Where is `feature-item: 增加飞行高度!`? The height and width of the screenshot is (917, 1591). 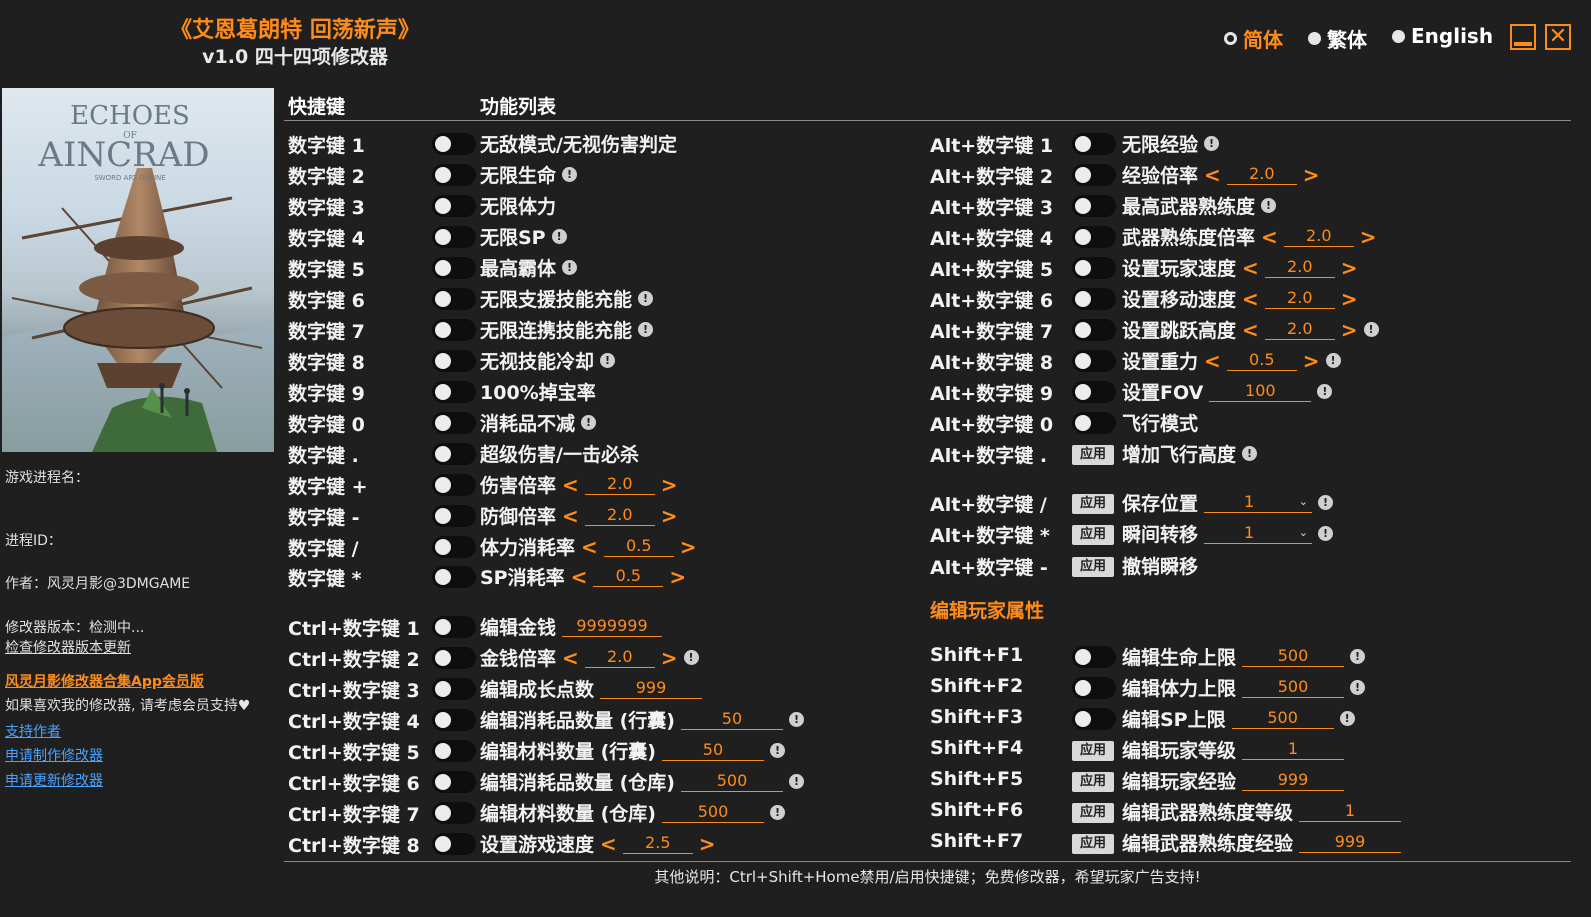 feature-item: 增加飞行高度! is located at coordinates (1190, 453).